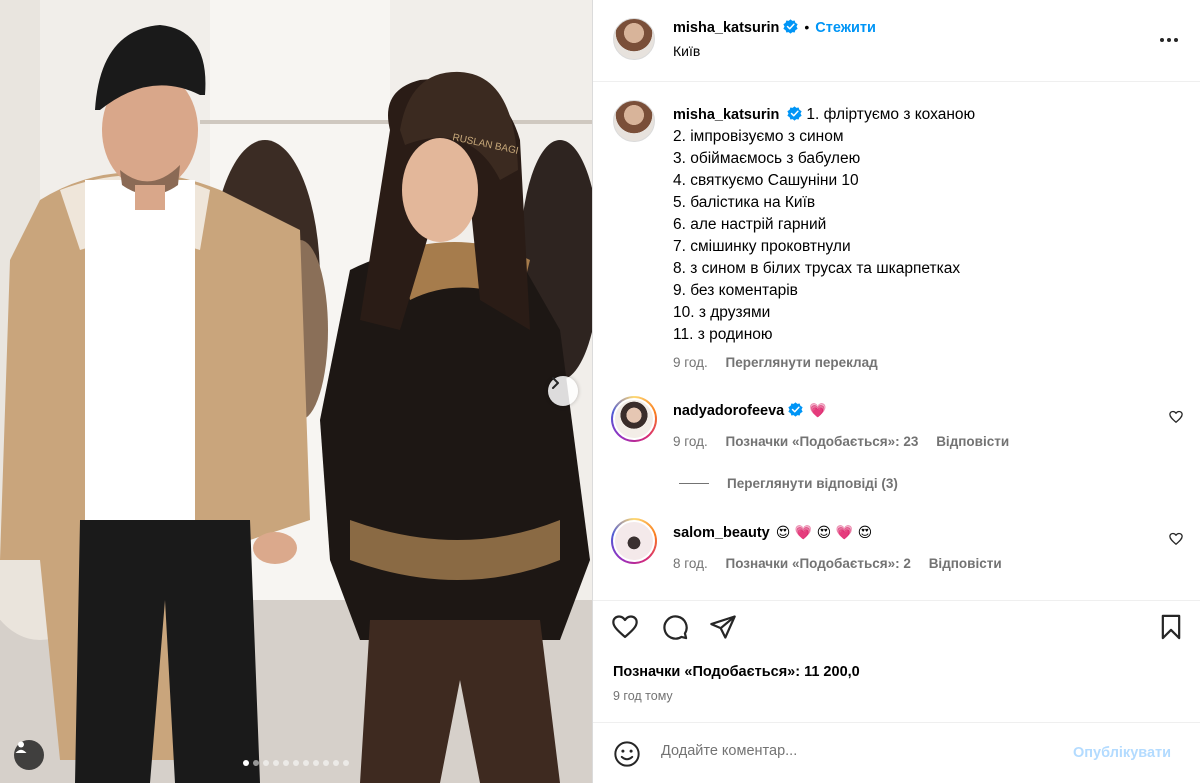 The width and height of the screenshot is (1200, 783). Describe the element at coordinates (21, 747) in the screenshot. I see `user-tag-icon` at that location.